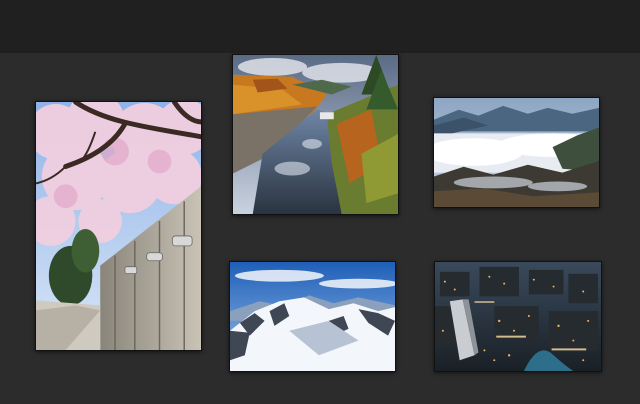 The height and width of the screenshot is (404, 640). Describe the element at coordinates (320, 26) in the screenshot. I see `top-toolbar` at that location.